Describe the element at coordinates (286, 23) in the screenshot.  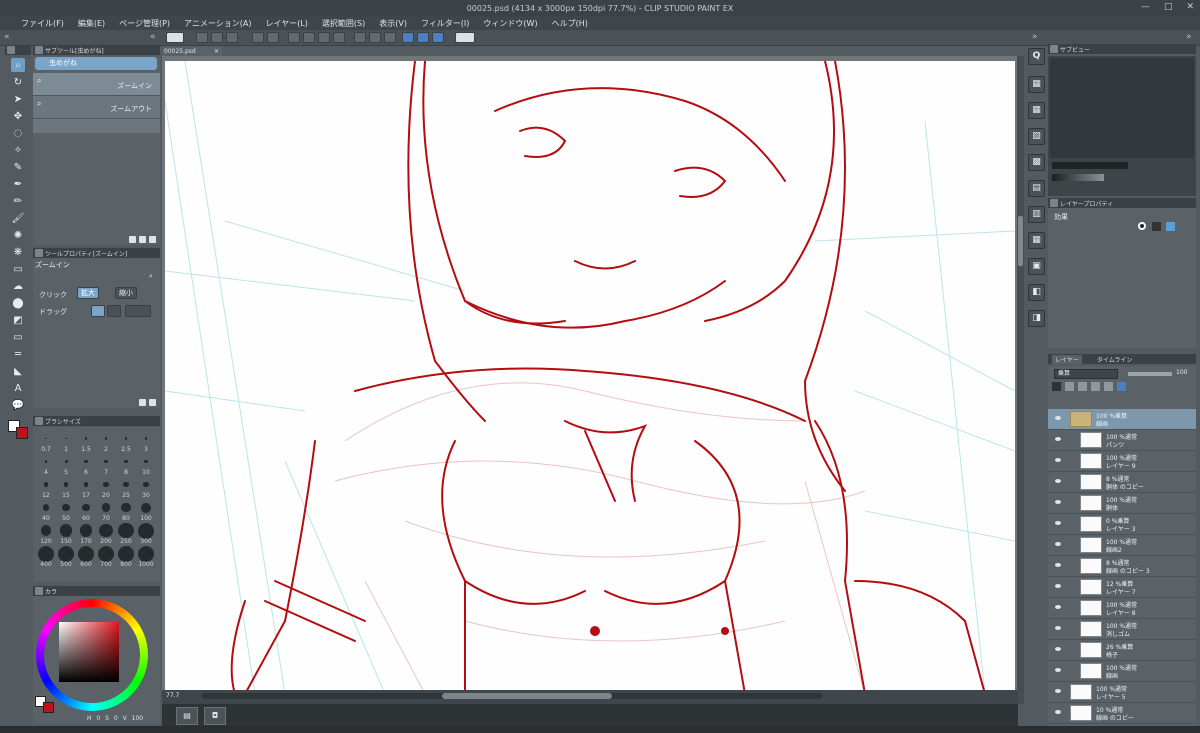
I see `menu-layer: レイヤー(L)` at that location.